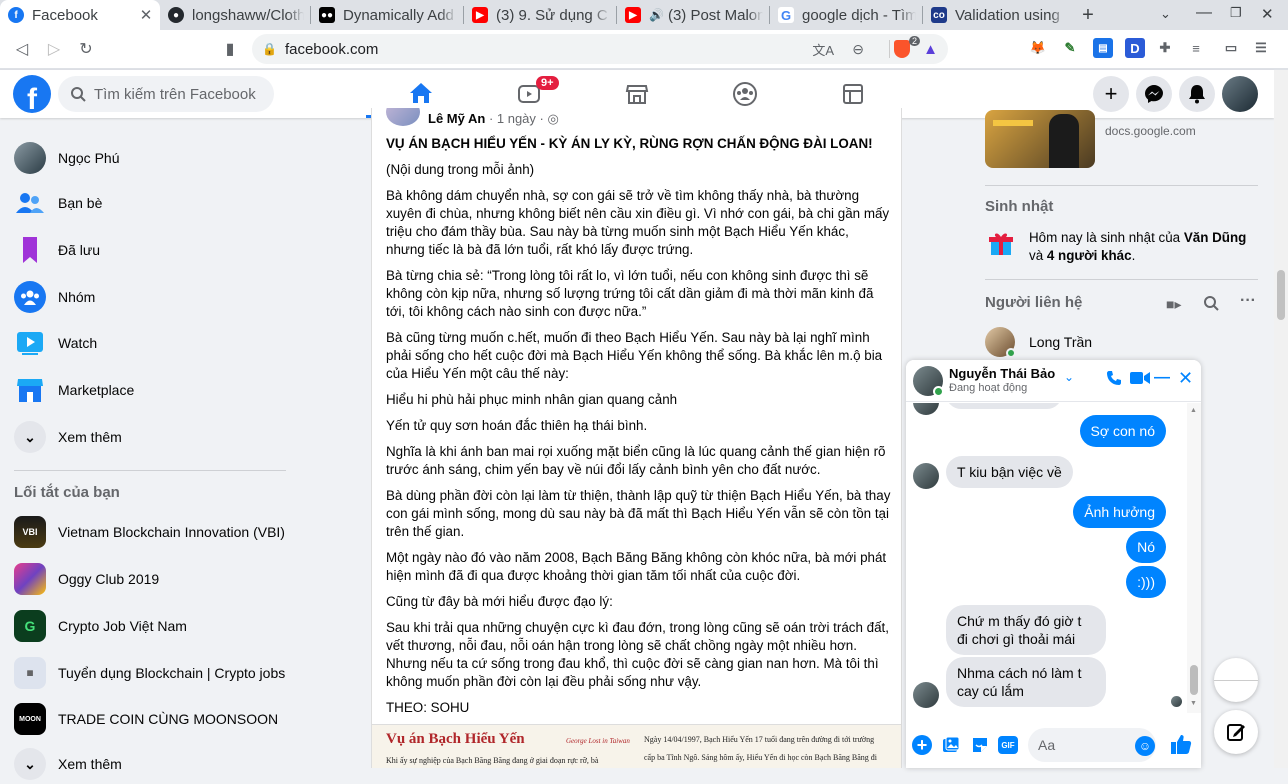 This screenshot has width=1288, height=784. Describe the element at coordinates (516, 118) in the screenshot. I see `post-time: · 1 ngày ·` at that location.